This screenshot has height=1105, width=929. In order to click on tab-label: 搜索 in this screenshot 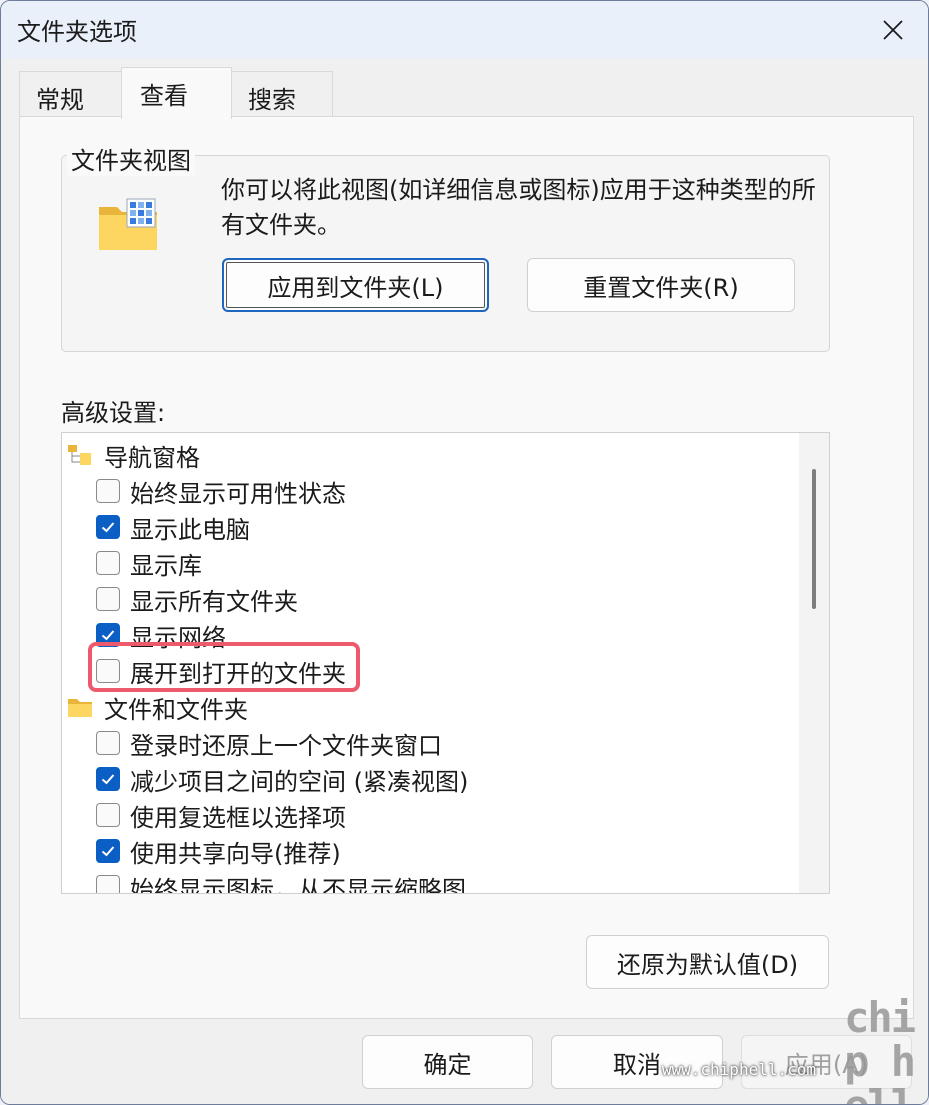, I will do `click(272, 100)`.